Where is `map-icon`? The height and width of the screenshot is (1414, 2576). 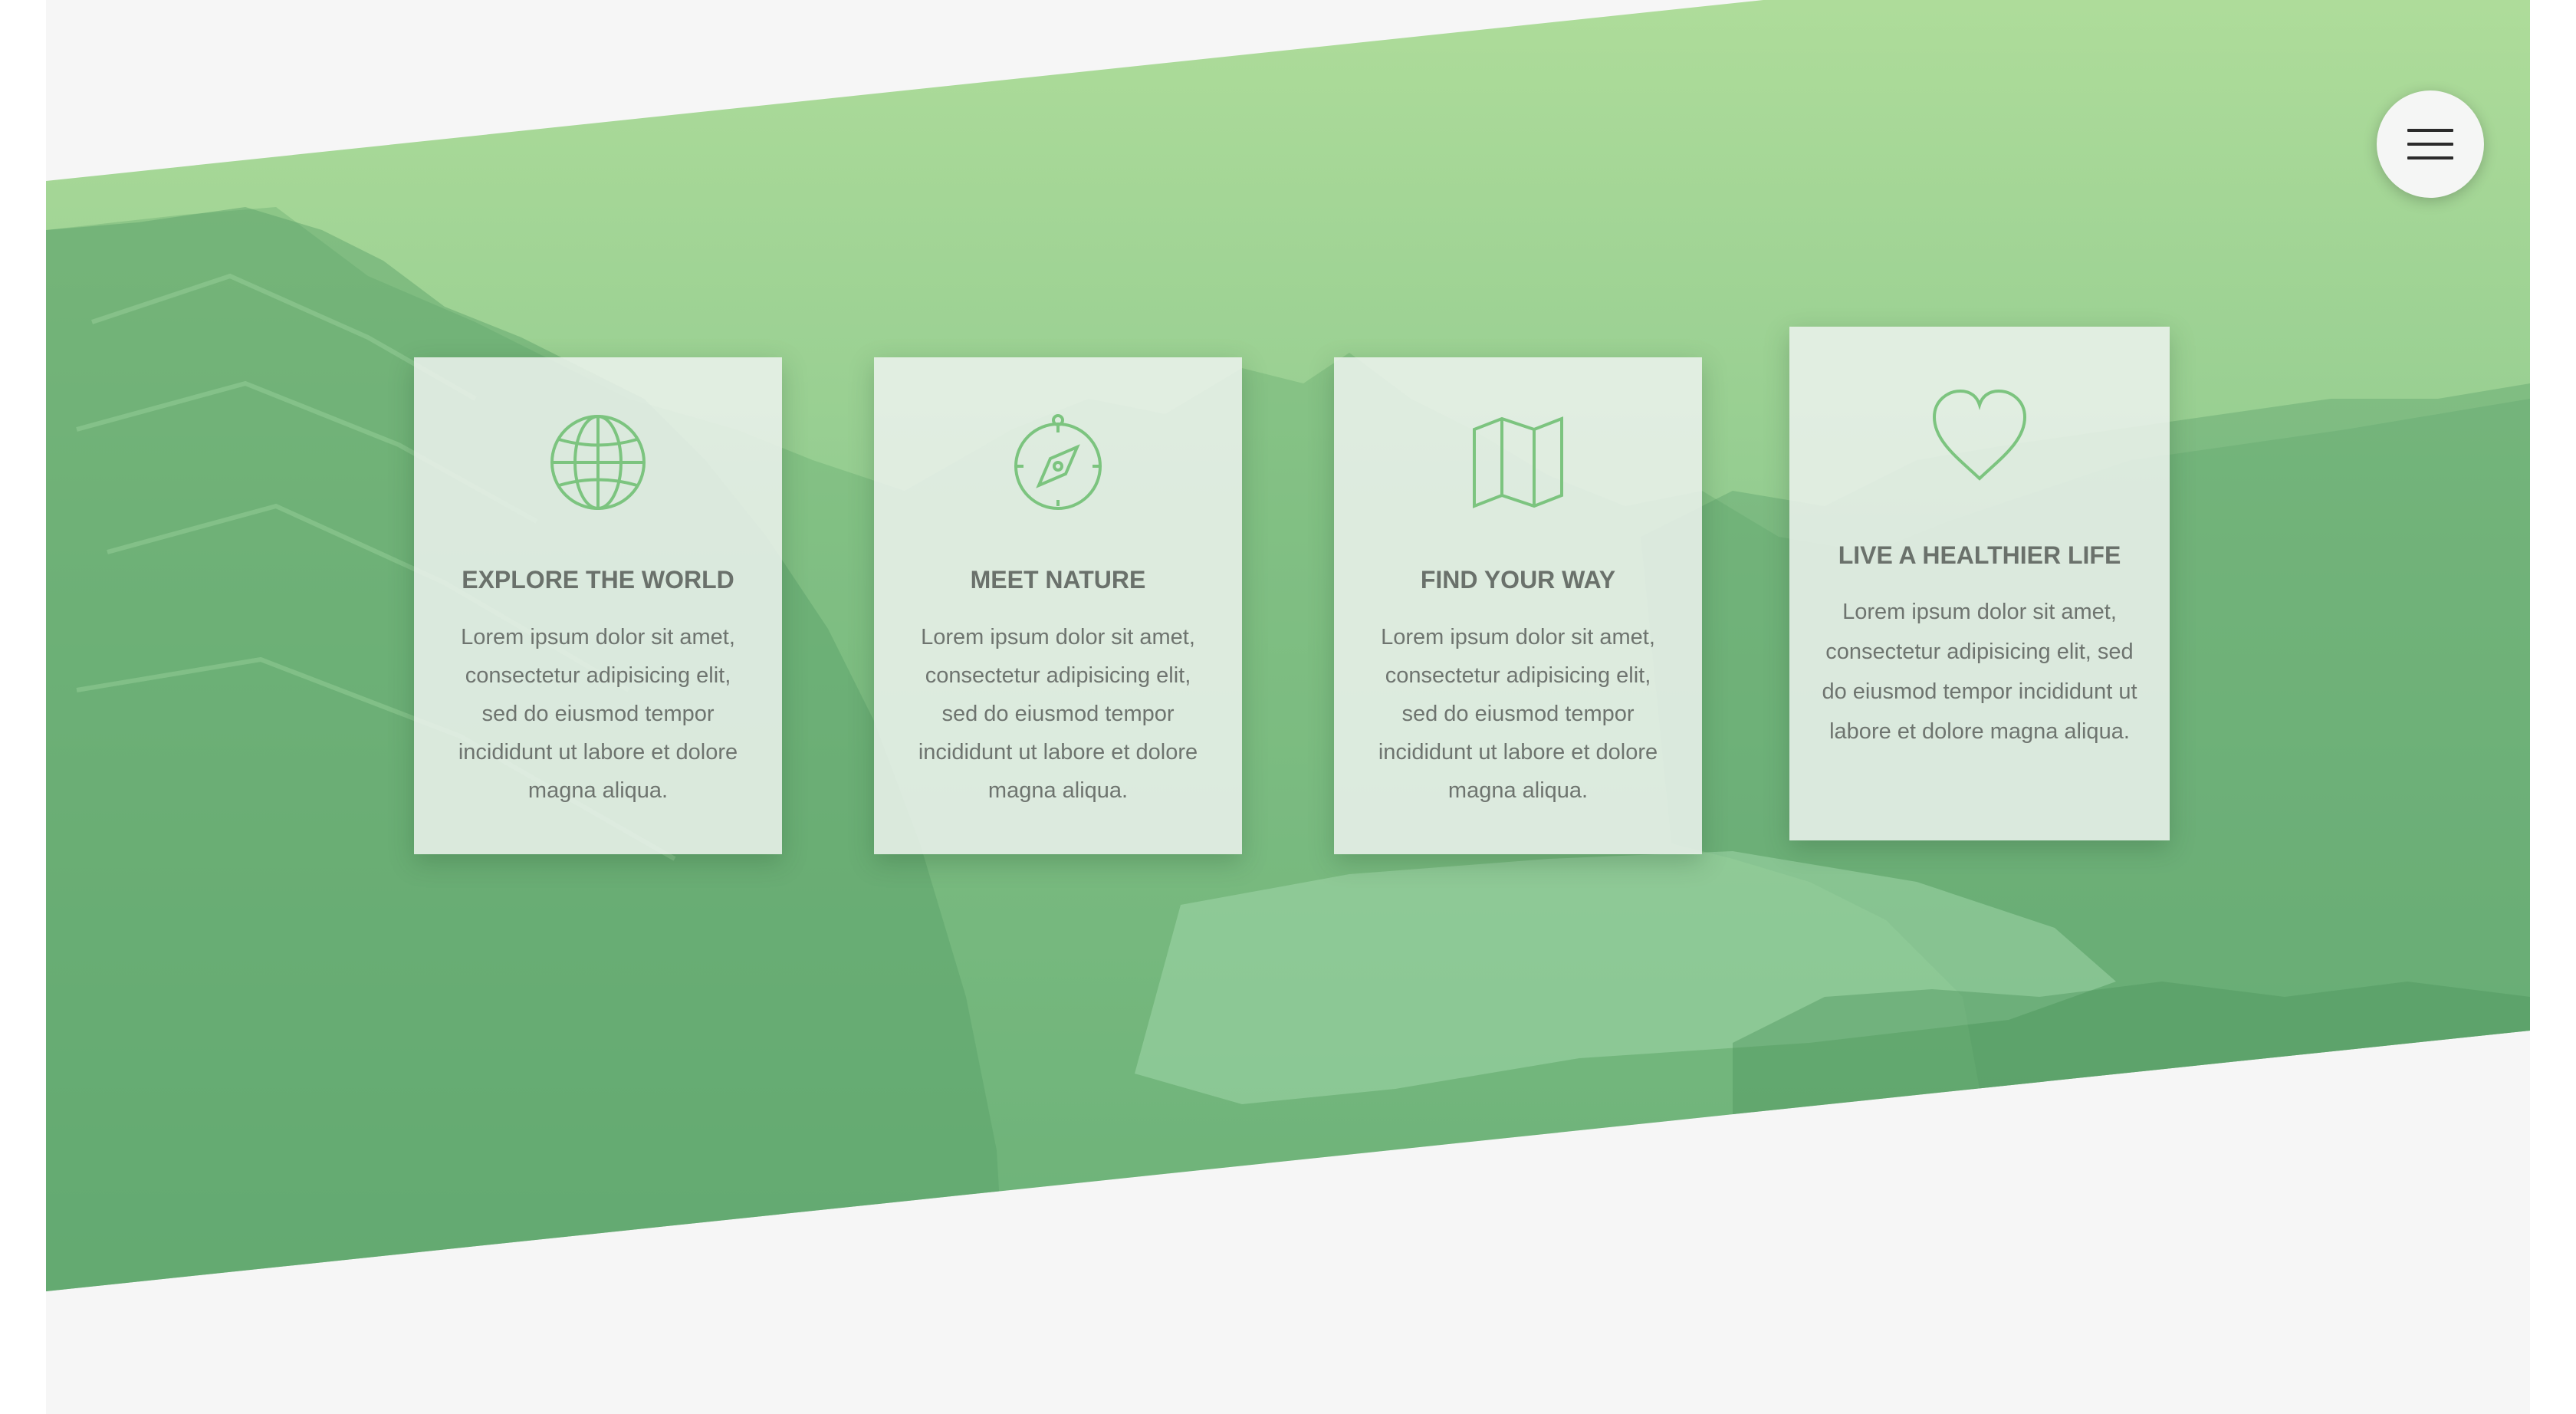 map-icon is located at coordinates (1518, 462).